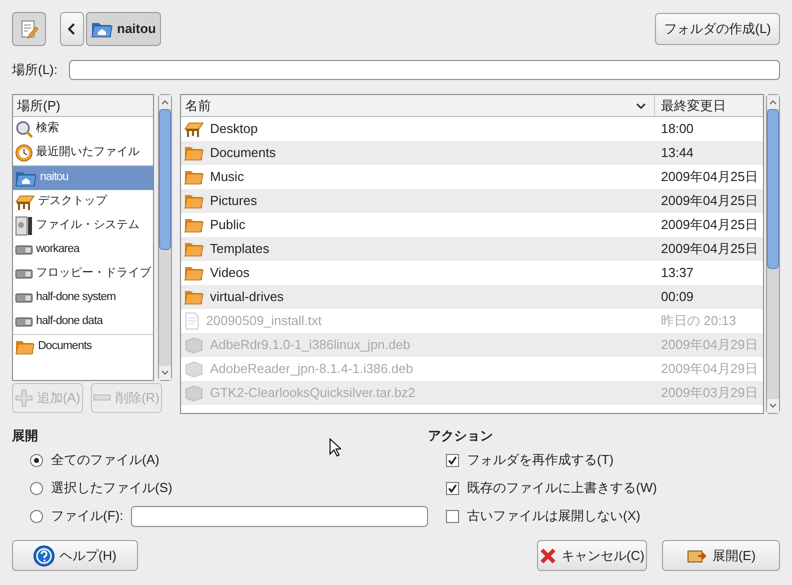 The image size is (792, 585). Describe the element at coordinates (233, 201) in the screenshot. I see `file-name: Pictures` at that location.